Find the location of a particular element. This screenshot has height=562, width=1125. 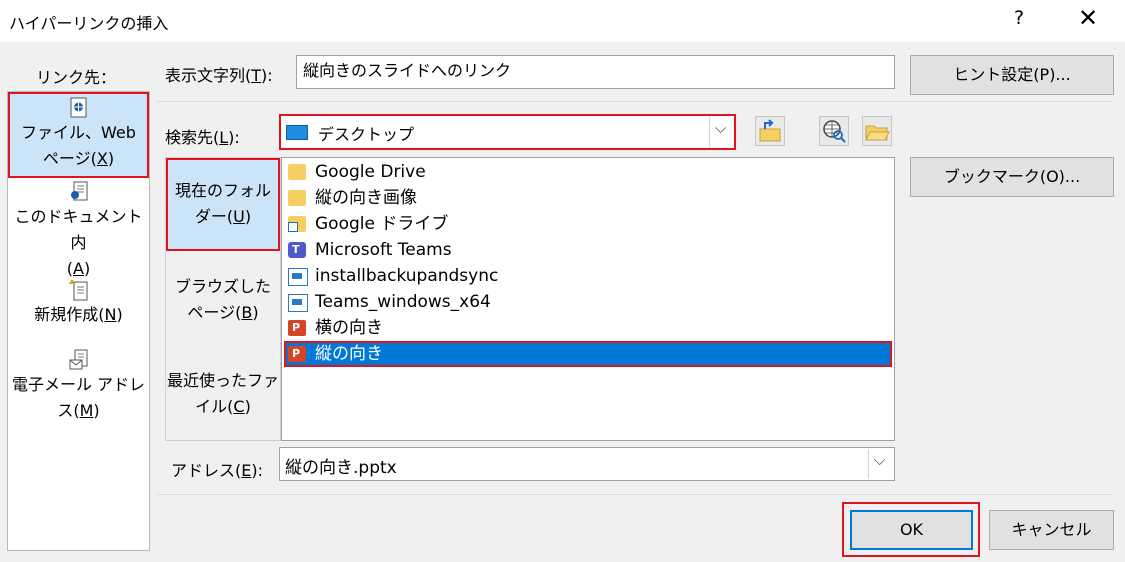

link-to-email: 電子メール アドレ ス(M) is located at coordinates (78, 391).